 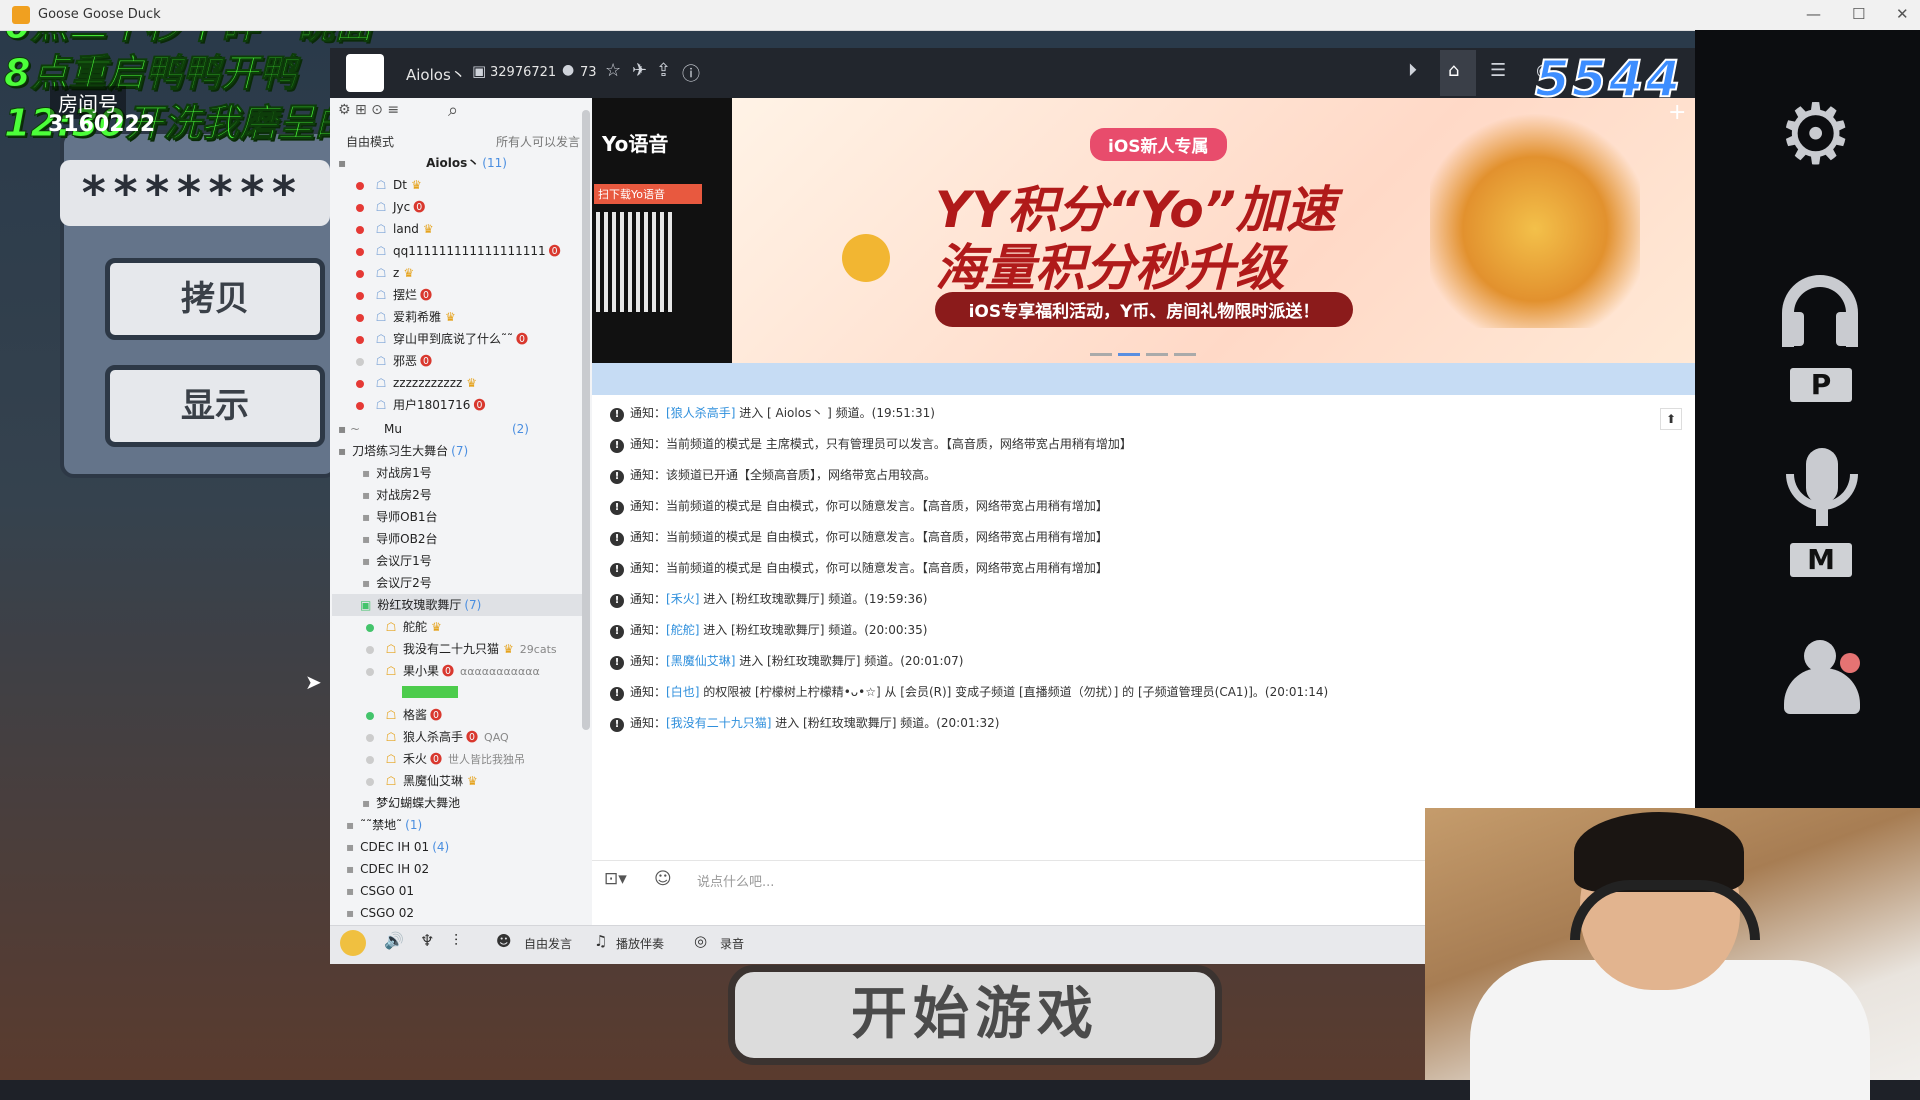 What do you see at coordinates (396, 273) in the screenshot?
I see `member-name: z` at bounding box center [396, 273].